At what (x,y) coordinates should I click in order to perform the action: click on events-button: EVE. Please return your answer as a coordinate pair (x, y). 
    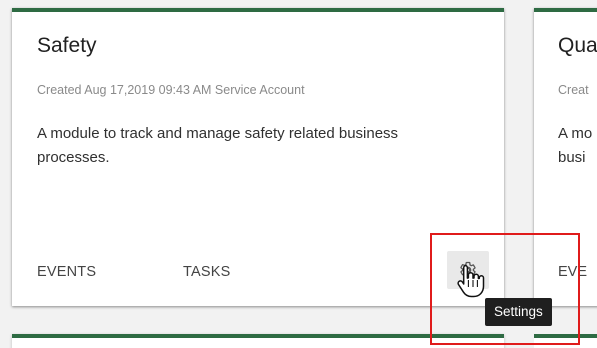
    Looking at the image, I should click on (572, 272).